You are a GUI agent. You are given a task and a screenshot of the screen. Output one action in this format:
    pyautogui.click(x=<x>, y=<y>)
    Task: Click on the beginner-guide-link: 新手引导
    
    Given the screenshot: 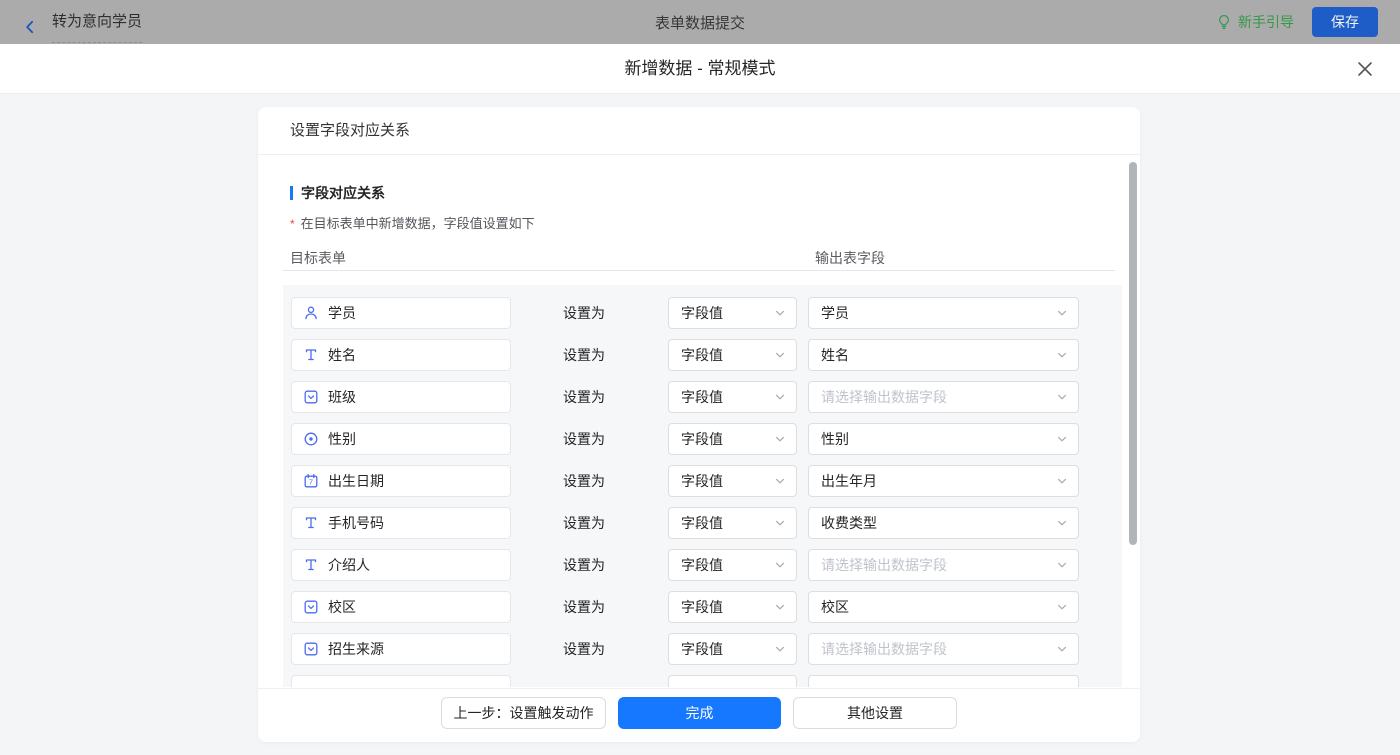 What is the action you would take?
    pyautogui.click(x=1255, y=22)
    